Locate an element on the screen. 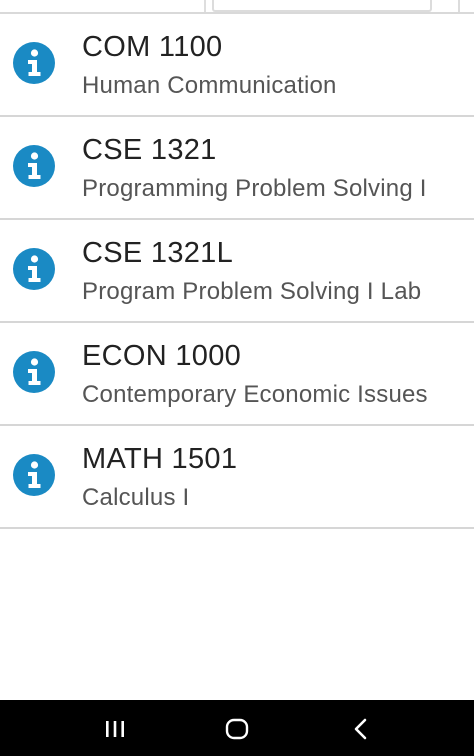 This screenshot has height=756, width=474. course-title: Human Communication is located at coordinates (209, 85).